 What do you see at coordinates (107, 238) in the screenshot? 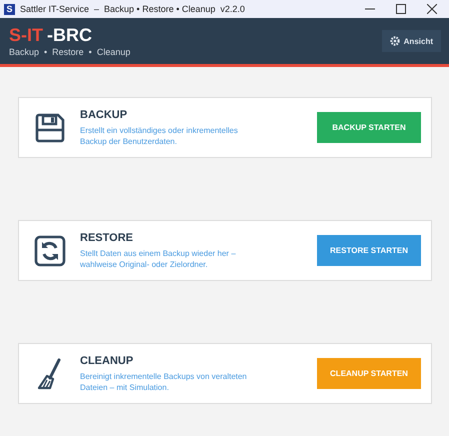
I see `card-title: RESTORE` at bounding box center [107, 238].